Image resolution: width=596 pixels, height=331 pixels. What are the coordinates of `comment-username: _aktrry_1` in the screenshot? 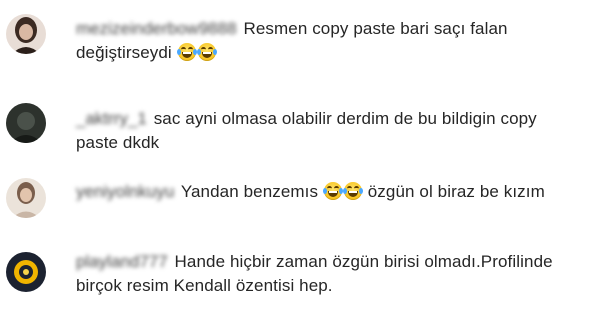 It's located at (111, 119).